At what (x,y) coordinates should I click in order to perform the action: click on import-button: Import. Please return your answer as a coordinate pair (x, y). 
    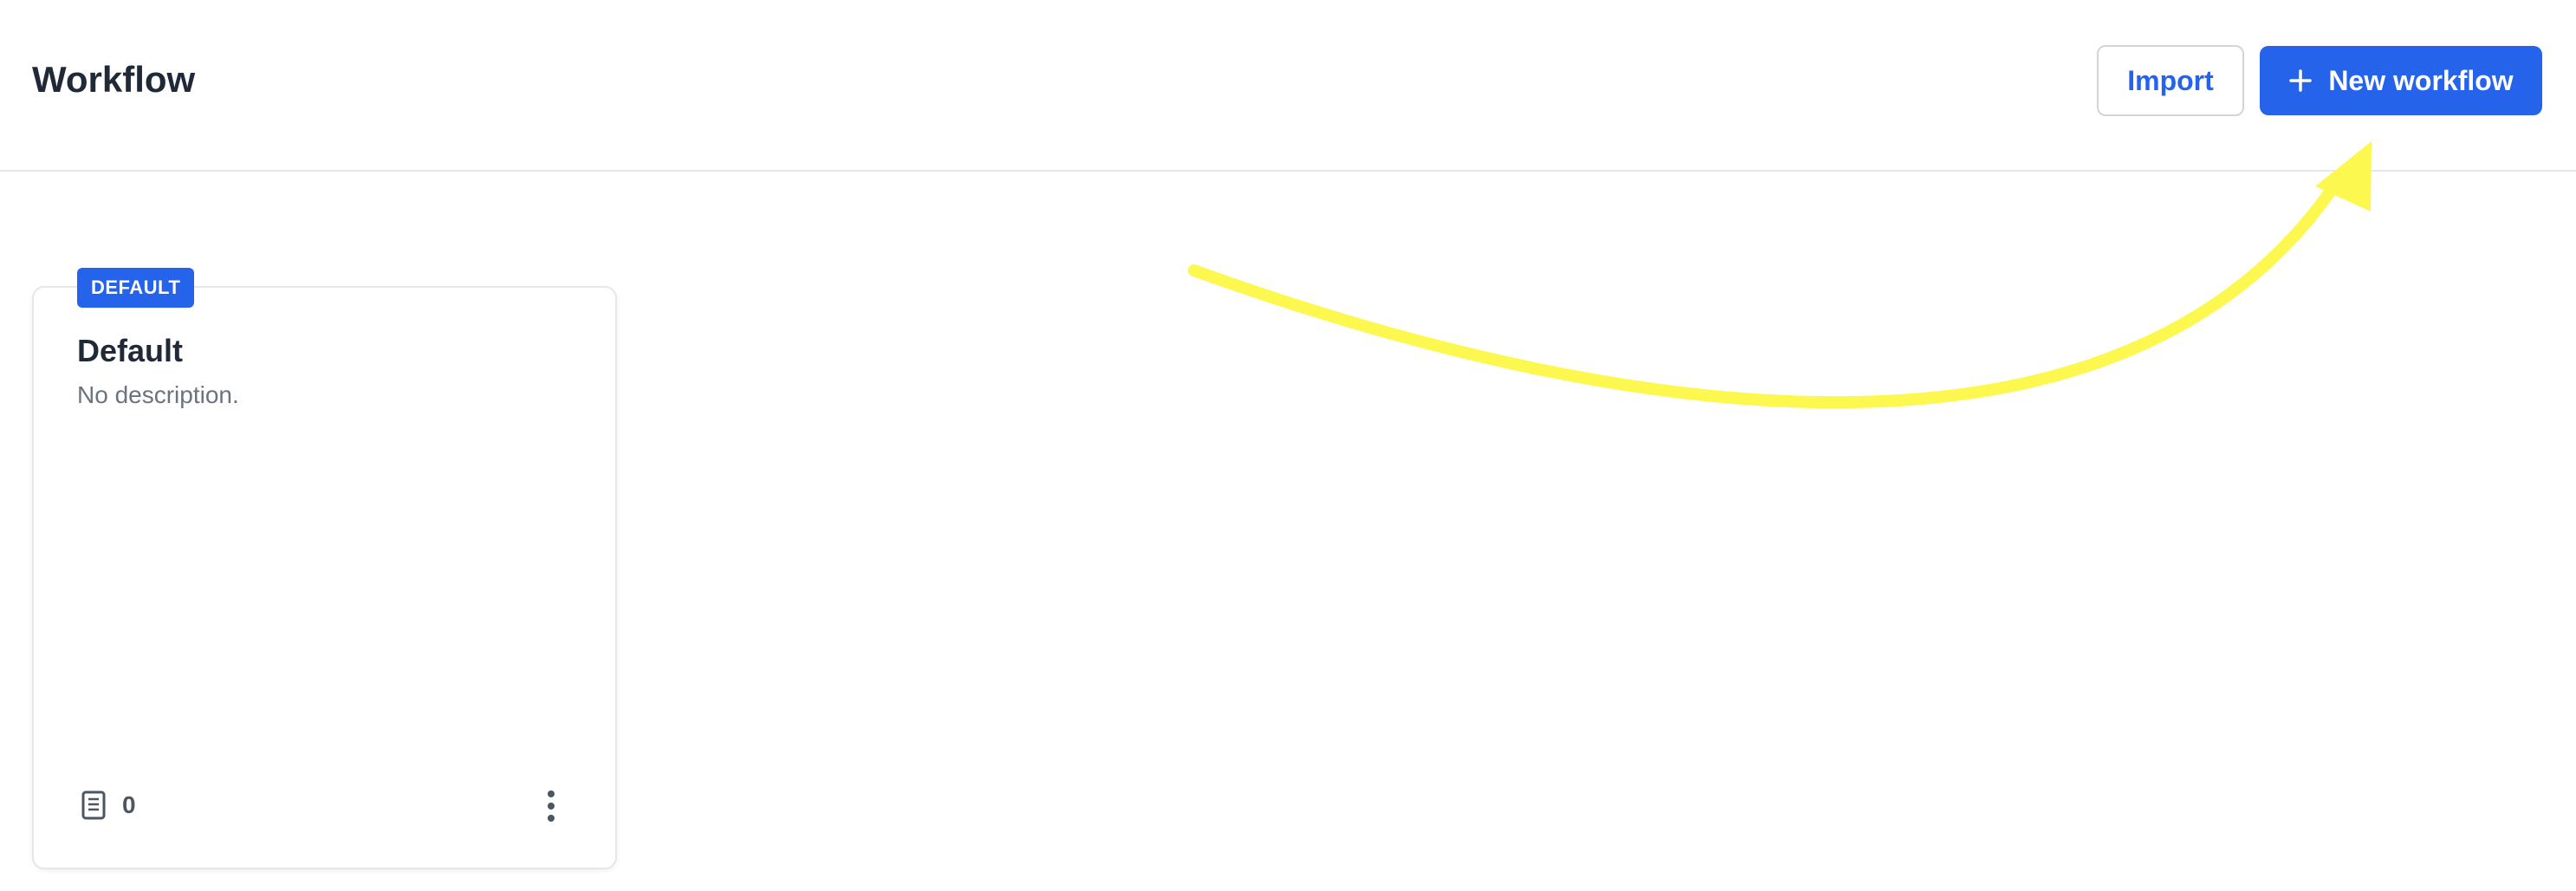
    Looking at the image, I should click on (2170, 81).